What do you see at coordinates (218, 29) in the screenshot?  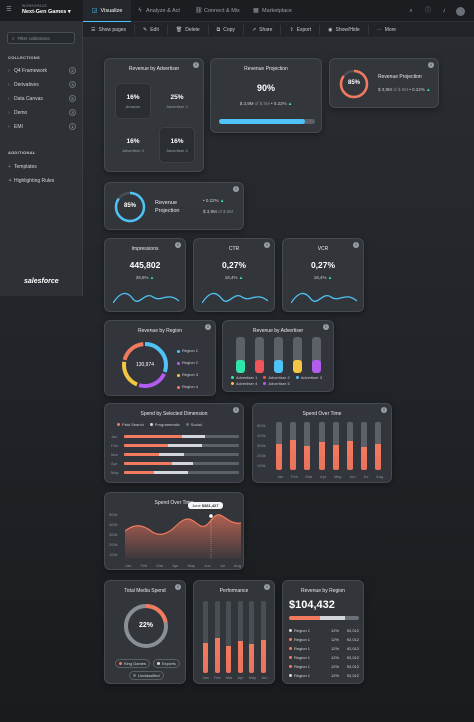 I see `copy-icon: ⧉` at bounding box center [218, 29].